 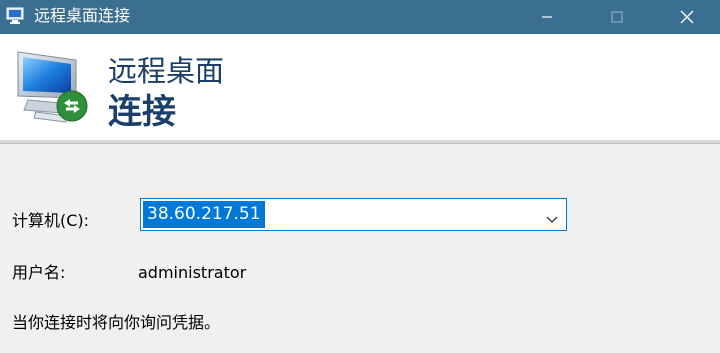 I want to click on close-icon, so click(x=687, y=17).